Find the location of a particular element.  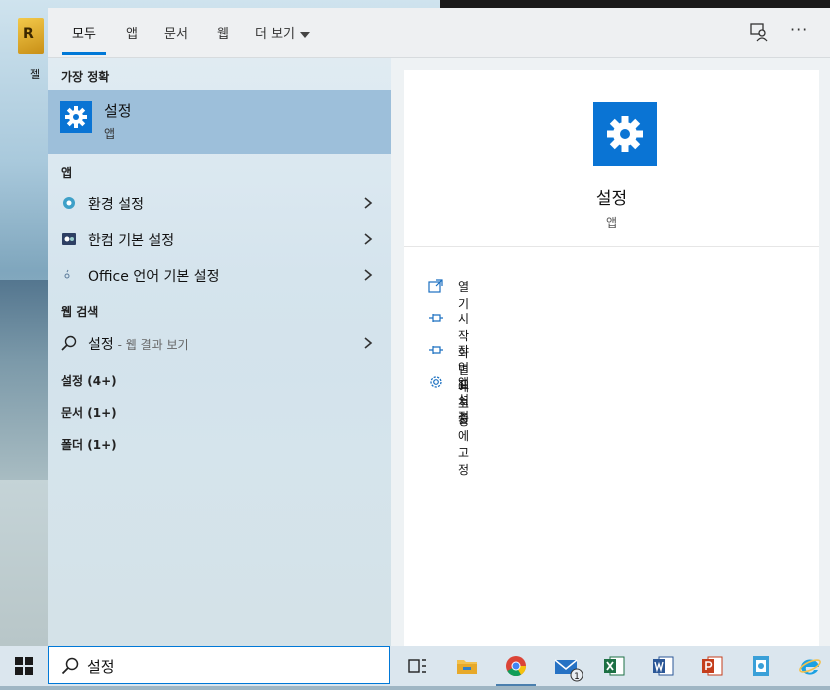

search-input is located at coordinates (227, 666).